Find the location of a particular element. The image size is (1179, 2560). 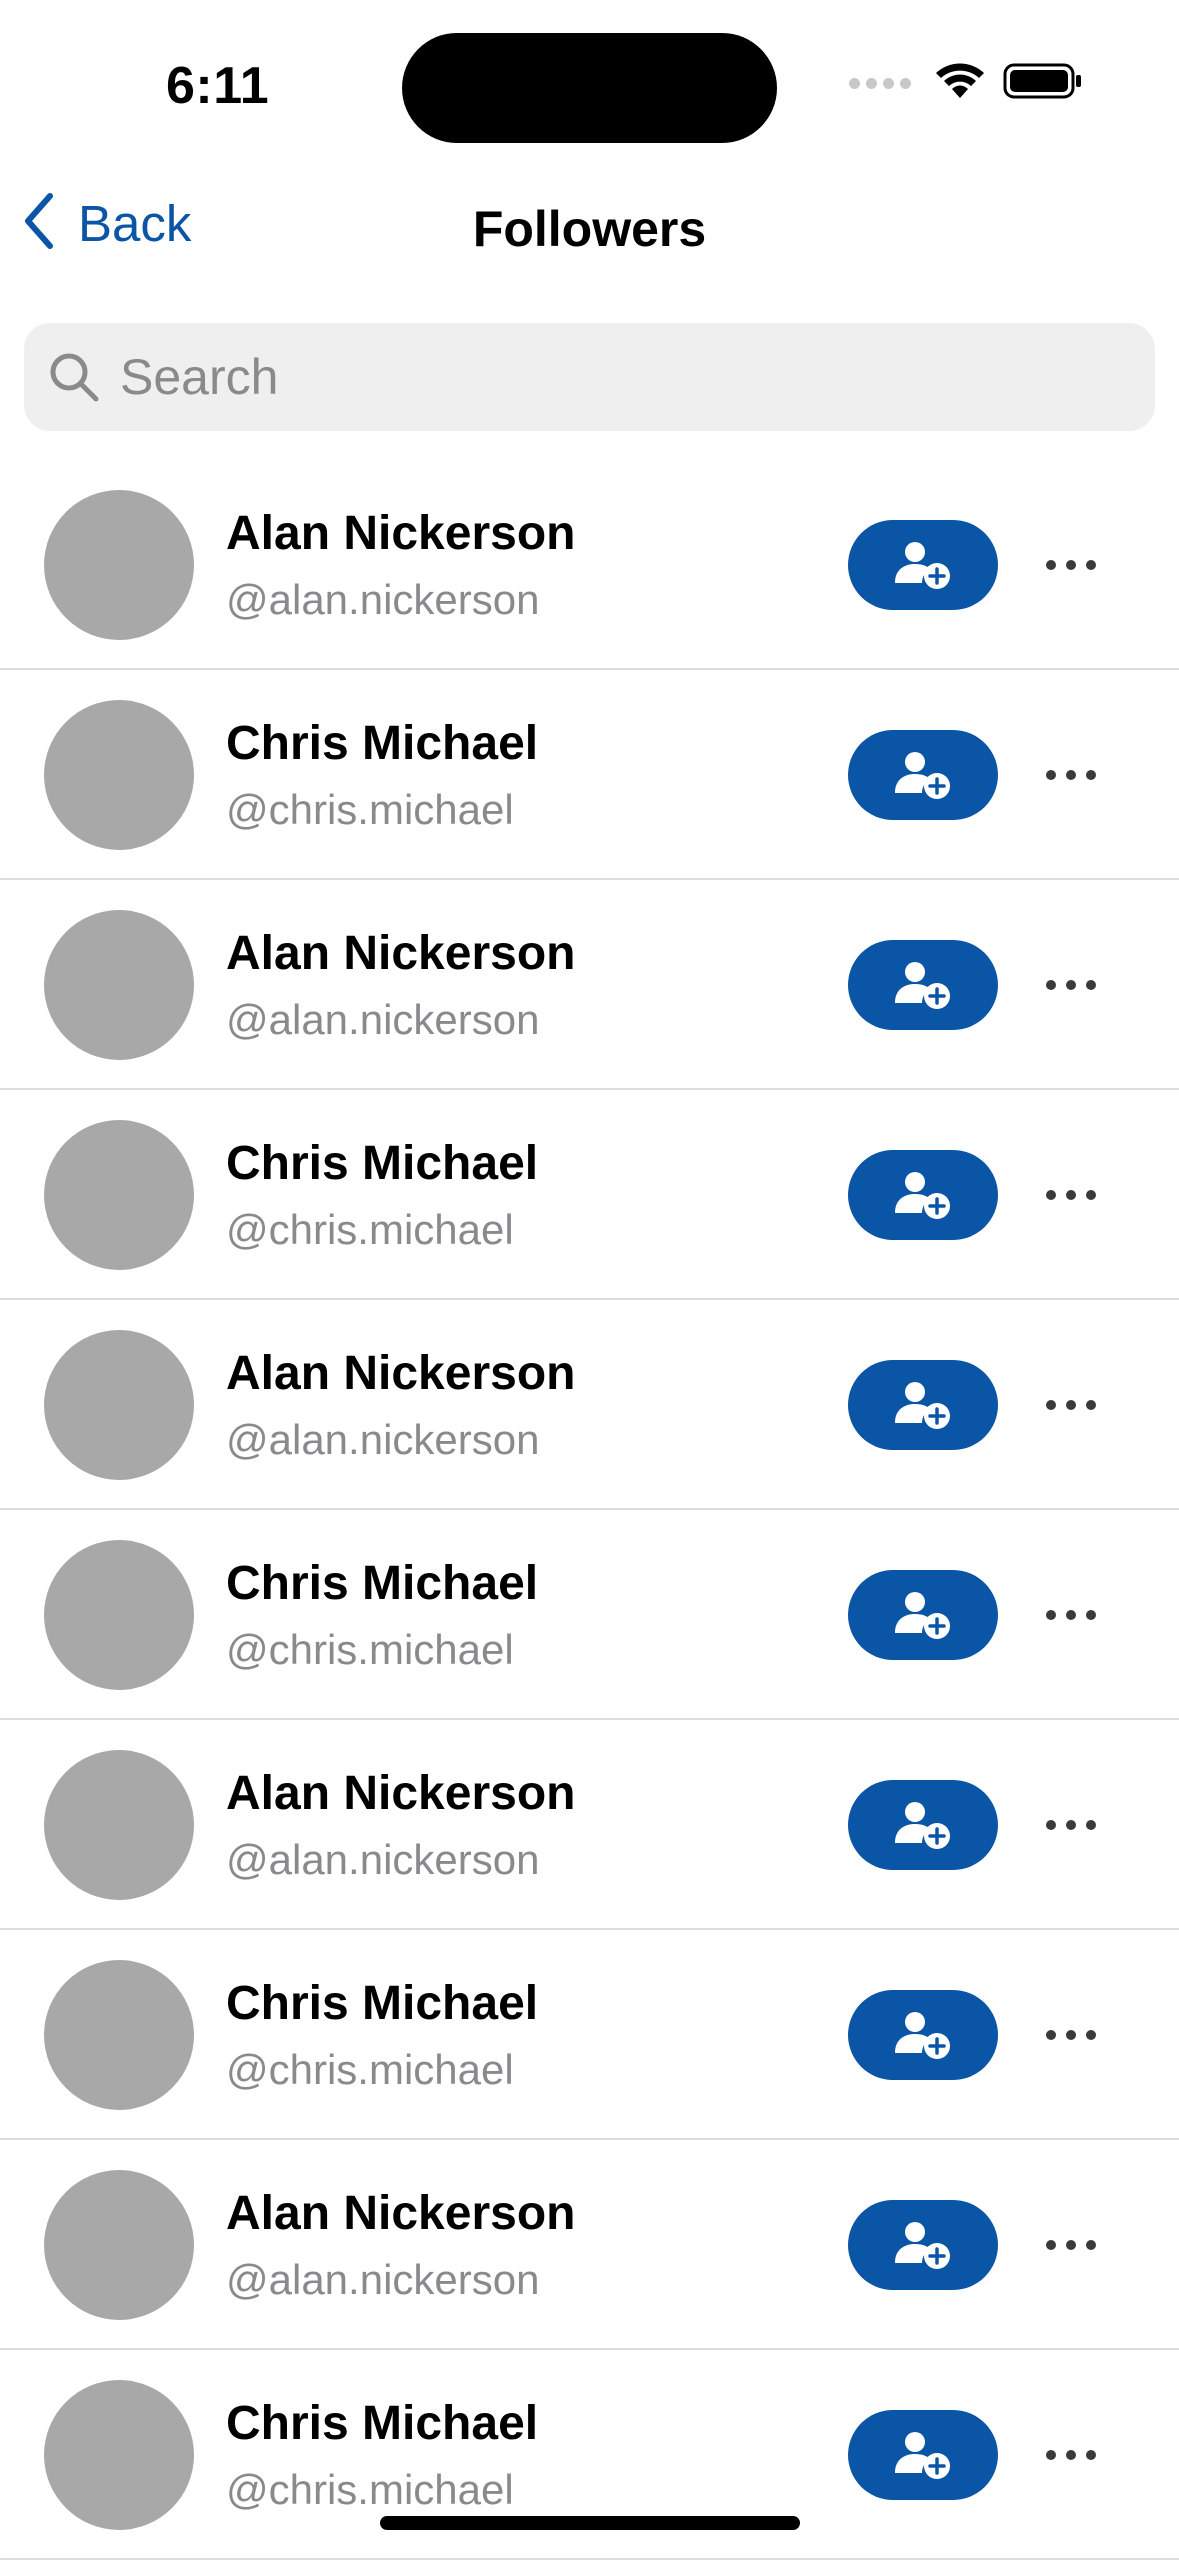

home-indicator is located at coordinates (590, 2523).